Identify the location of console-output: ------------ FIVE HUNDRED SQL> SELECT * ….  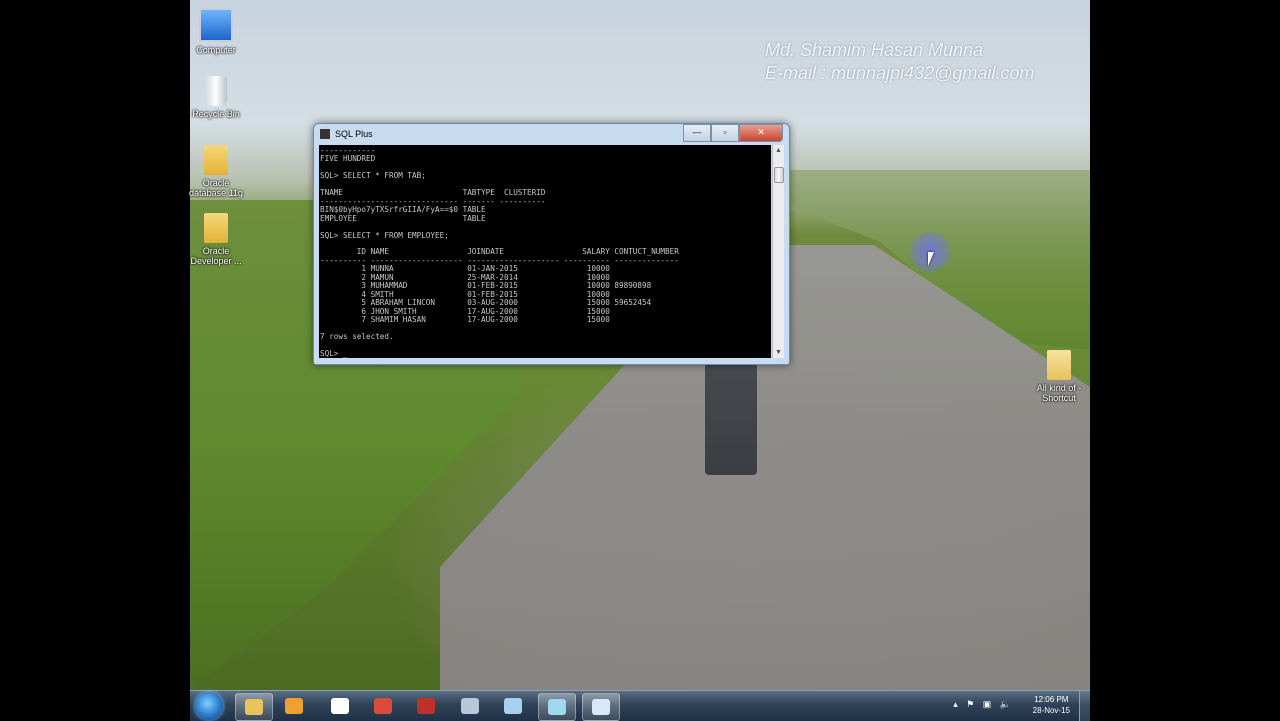
(545, 251).